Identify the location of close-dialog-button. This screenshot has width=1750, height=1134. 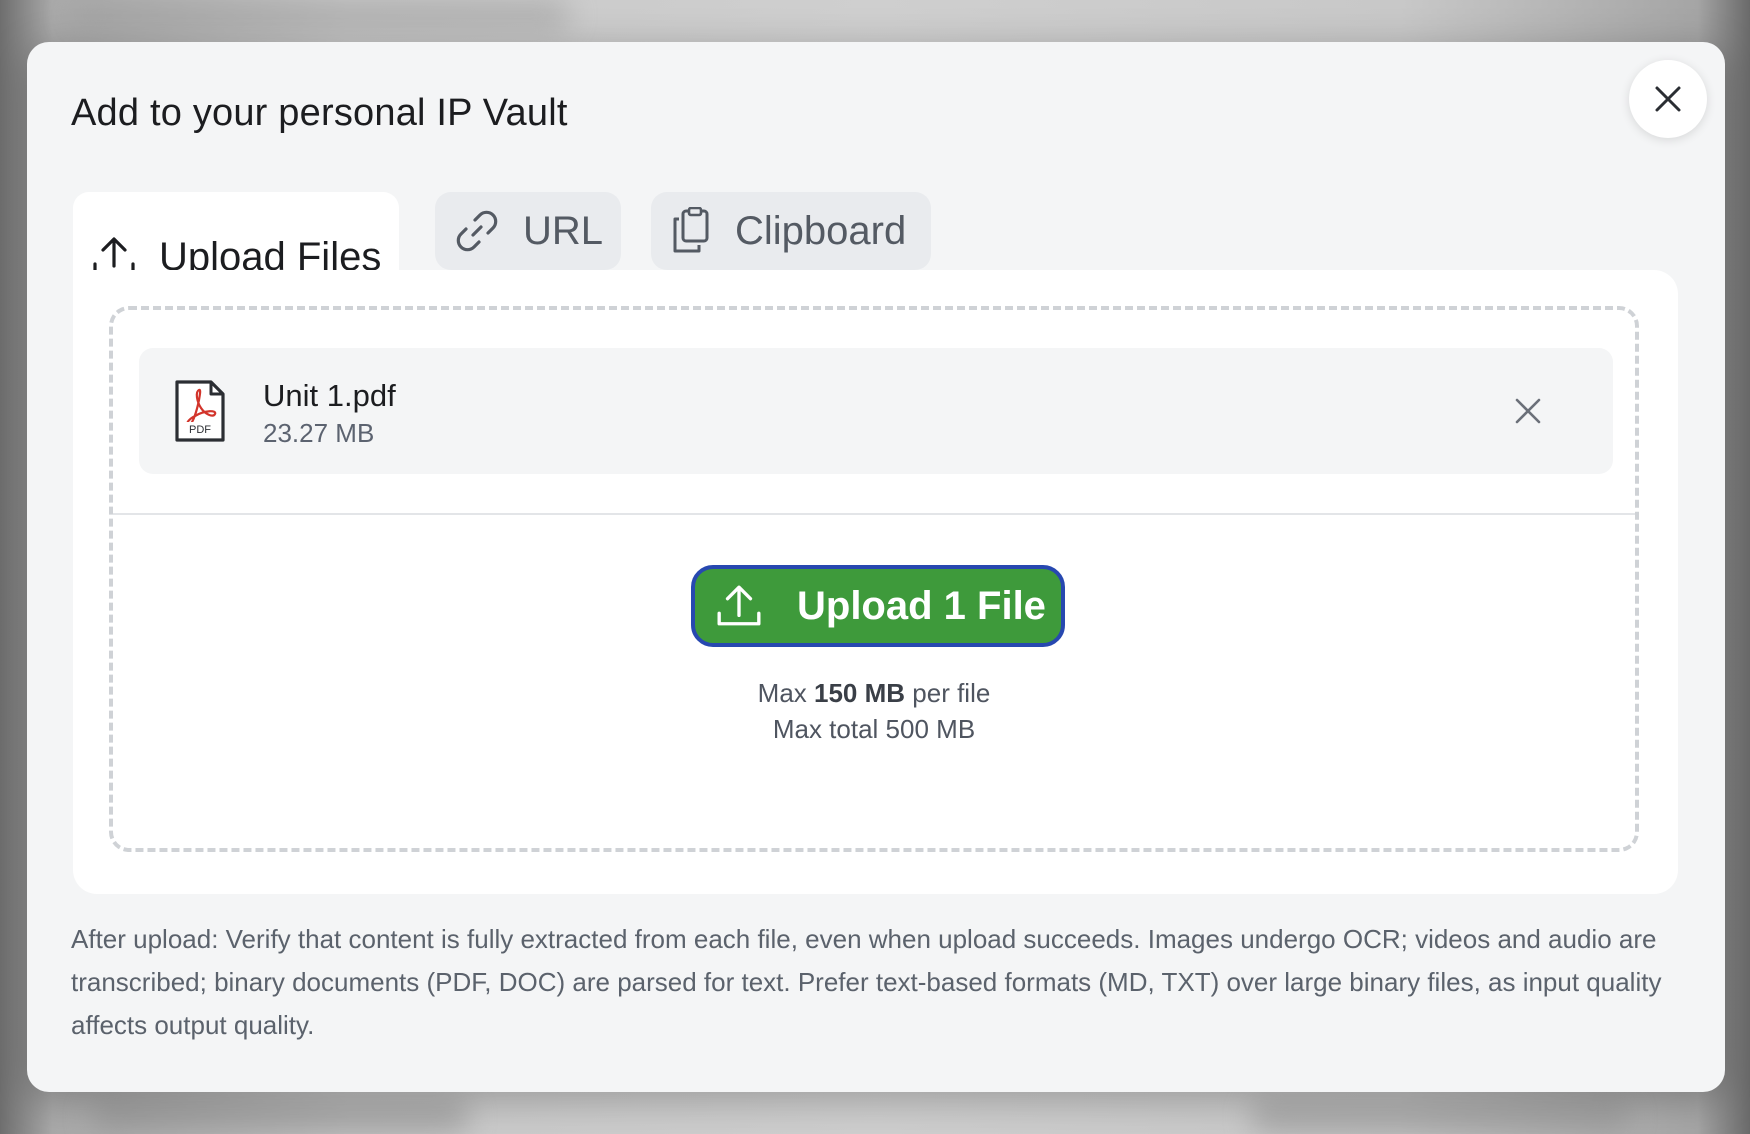
(1668, 99).